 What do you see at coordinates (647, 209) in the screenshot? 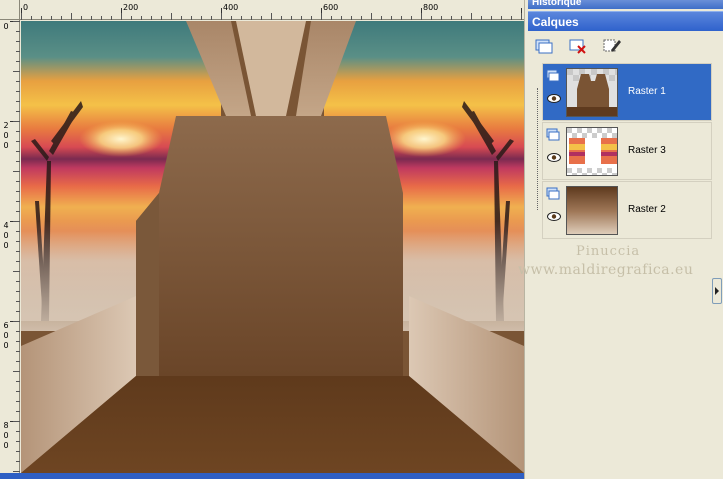
I see `layer-name-raster-2: Raster 2` at bounding box center [647, 209].